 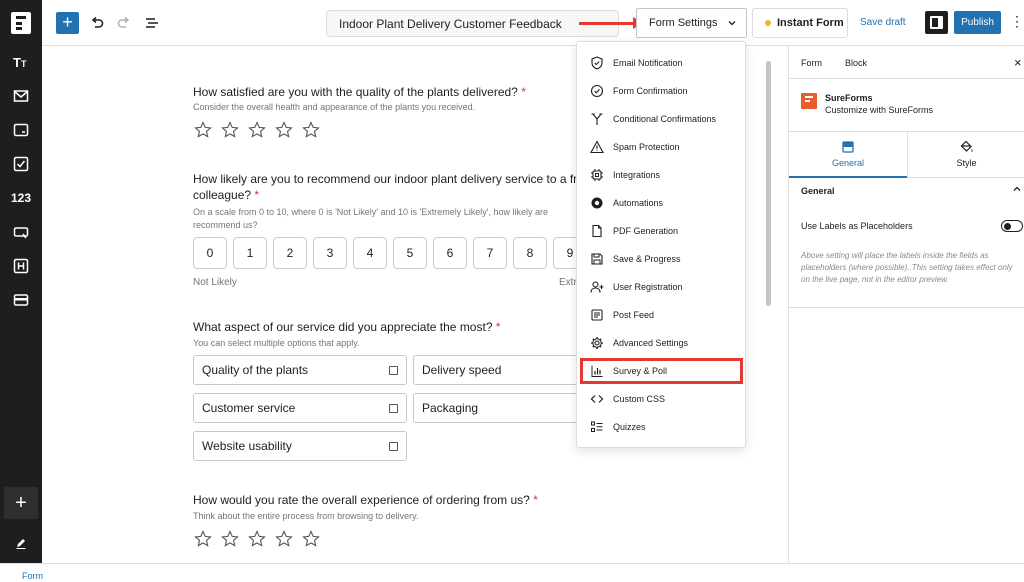 What do you see at coordinates (410, 253) in the screenshot?
I see `nps-option: 5` at bounding box center [410, 253].